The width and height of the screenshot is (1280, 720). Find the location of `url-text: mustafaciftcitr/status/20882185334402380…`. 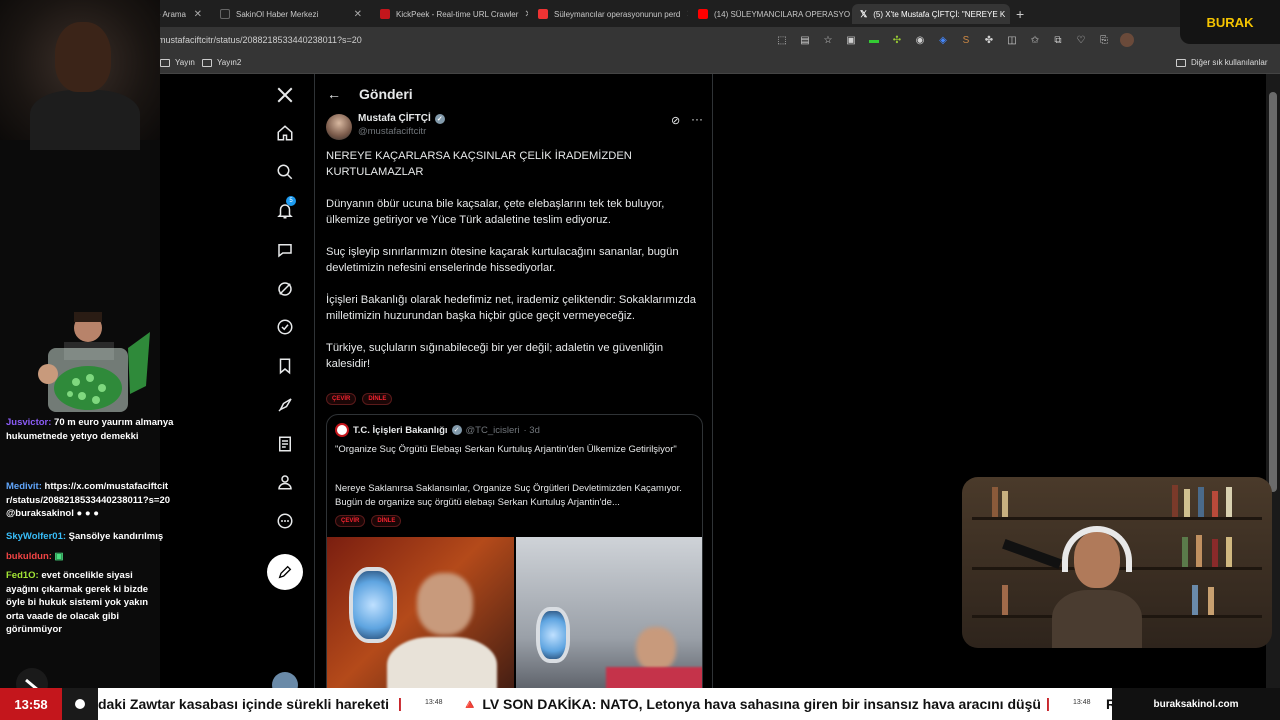

url-text: mustafaciftcitr/status/20882185334402380… is located at coordinates (260, 40).